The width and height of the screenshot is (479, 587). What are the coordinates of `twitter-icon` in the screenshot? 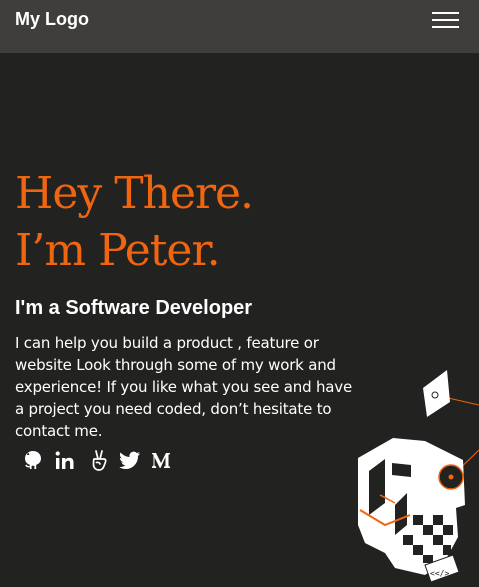 It's located at (130, 460).